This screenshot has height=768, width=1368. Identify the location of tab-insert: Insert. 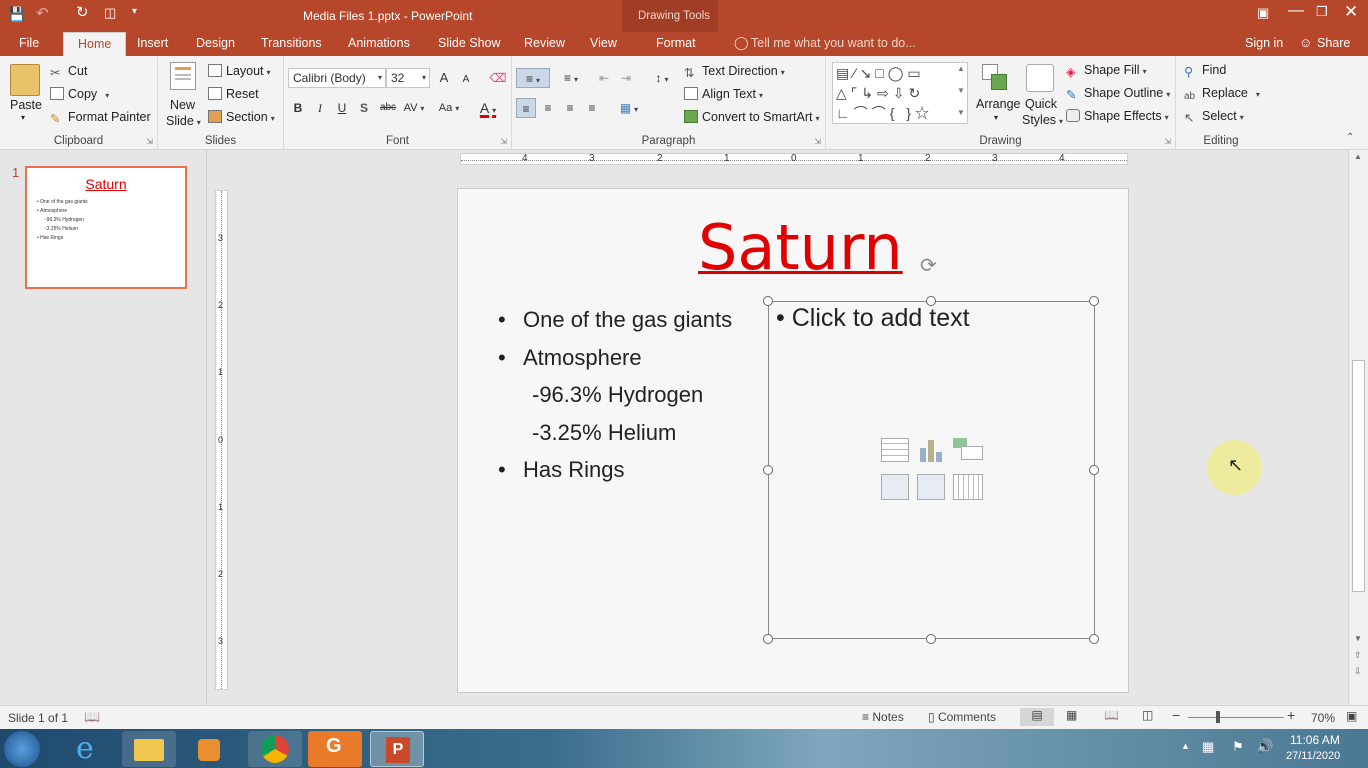
(152, 43).